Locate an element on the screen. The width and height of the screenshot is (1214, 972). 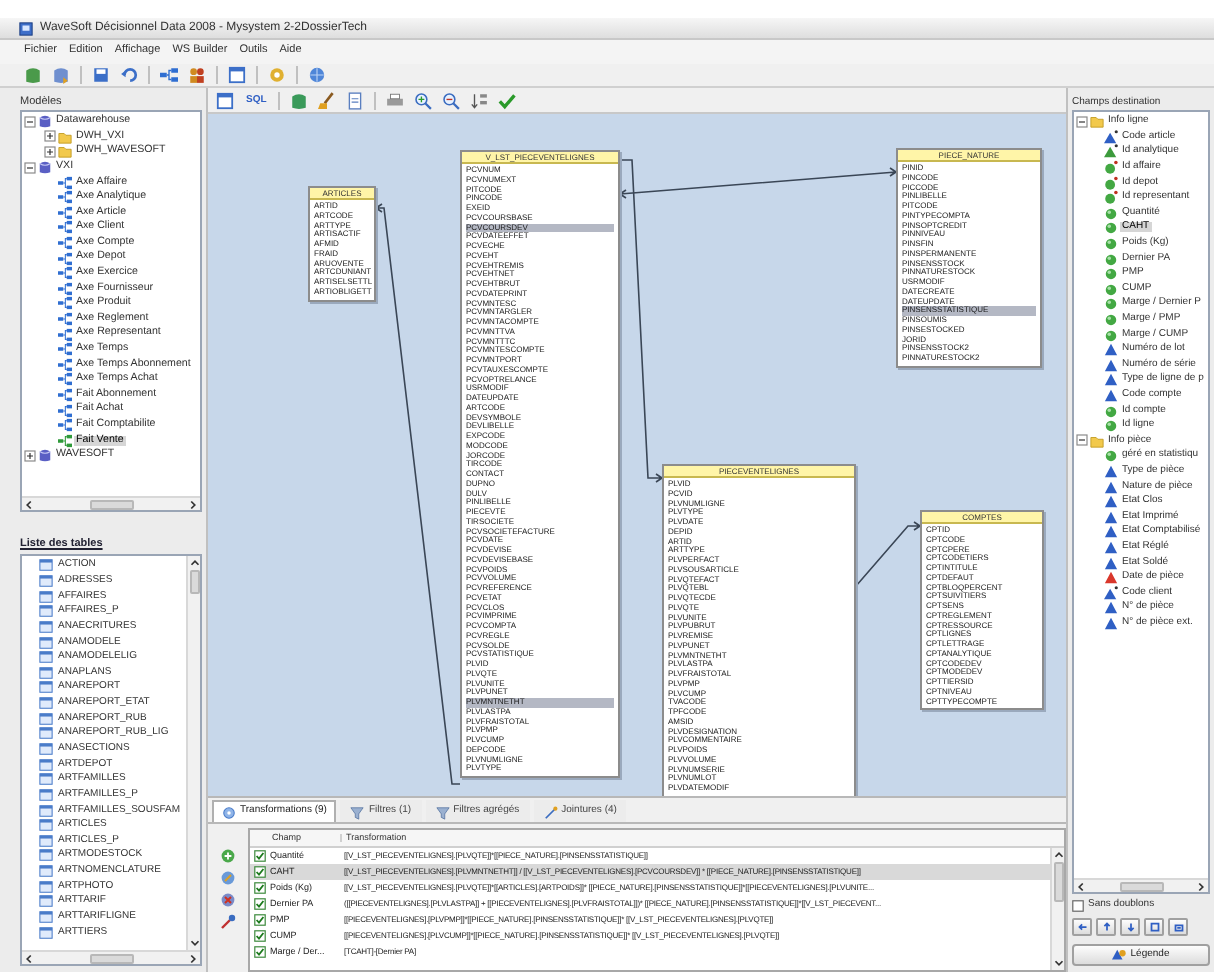
arrow-left-icon is located at coordinates (1082, 926).